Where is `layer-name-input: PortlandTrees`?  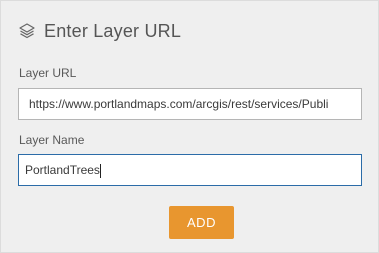
layer-name-input: PortlandTrees is located at coordinates (190, 170).